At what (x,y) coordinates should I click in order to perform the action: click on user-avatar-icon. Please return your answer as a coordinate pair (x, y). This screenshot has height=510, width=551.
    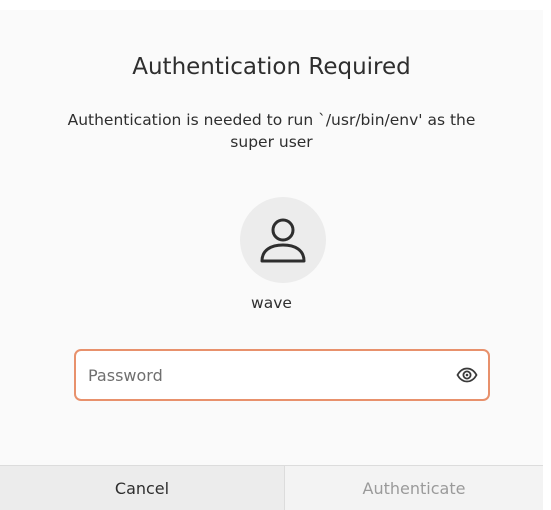
    Looking at the image, I should click on (283, 240).